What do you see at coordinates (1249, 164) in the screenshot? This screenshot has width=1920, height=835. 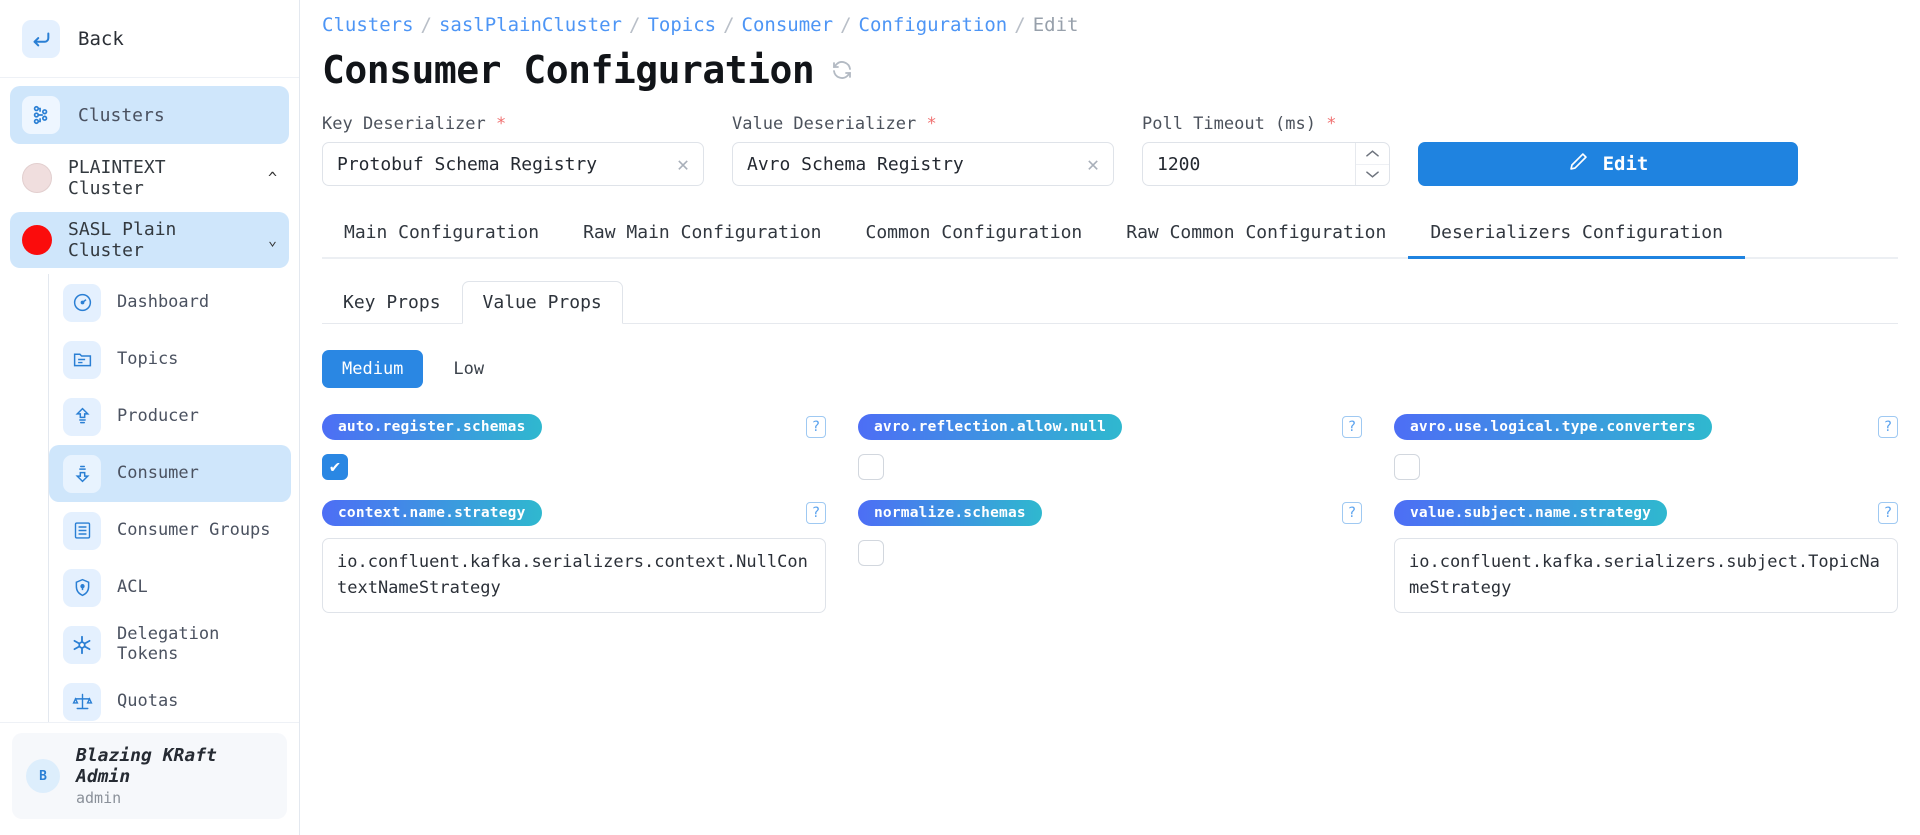 I see `poll-timeout-value: 1200` at bounding box center [1249, 164].